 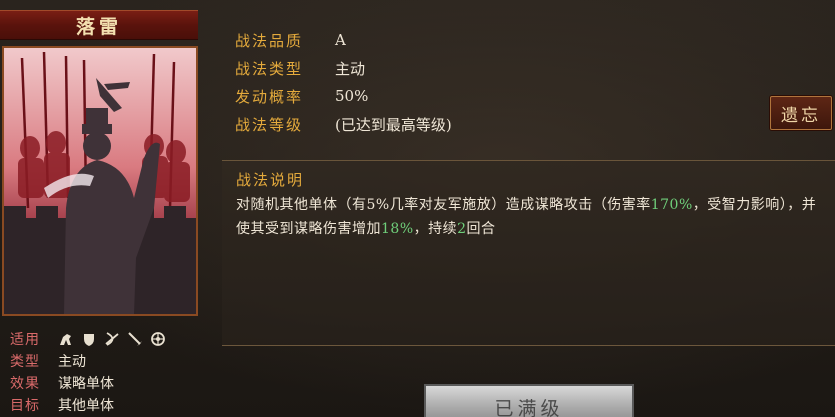 What do you see at coordinates (25, 384) in the screenshot?
I see `attr-effect-label: 效果` at bounding box center [25, 384].